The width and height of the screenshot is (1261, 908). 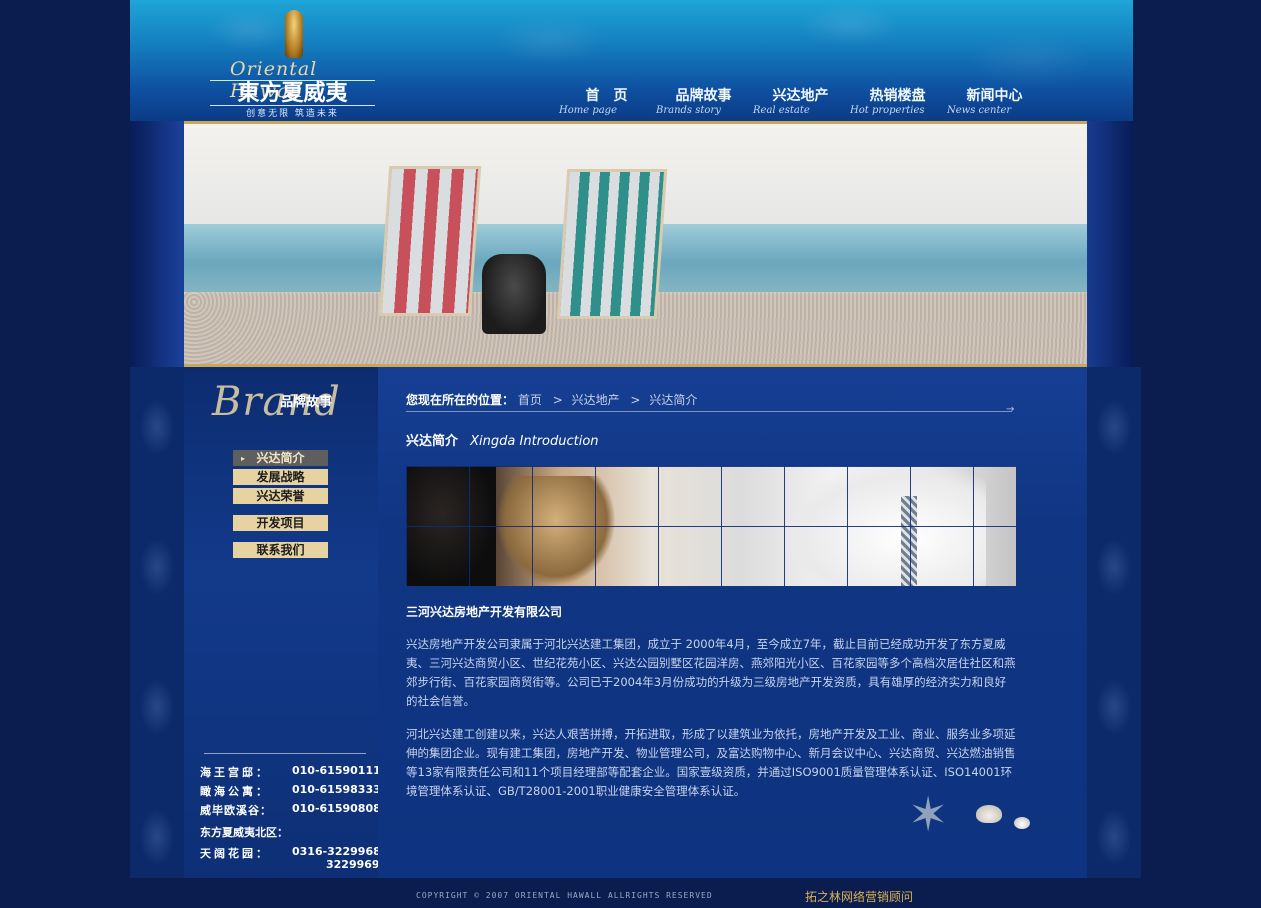 I want to click on arrow-right-icon: →, so click(x=1010, y=409).